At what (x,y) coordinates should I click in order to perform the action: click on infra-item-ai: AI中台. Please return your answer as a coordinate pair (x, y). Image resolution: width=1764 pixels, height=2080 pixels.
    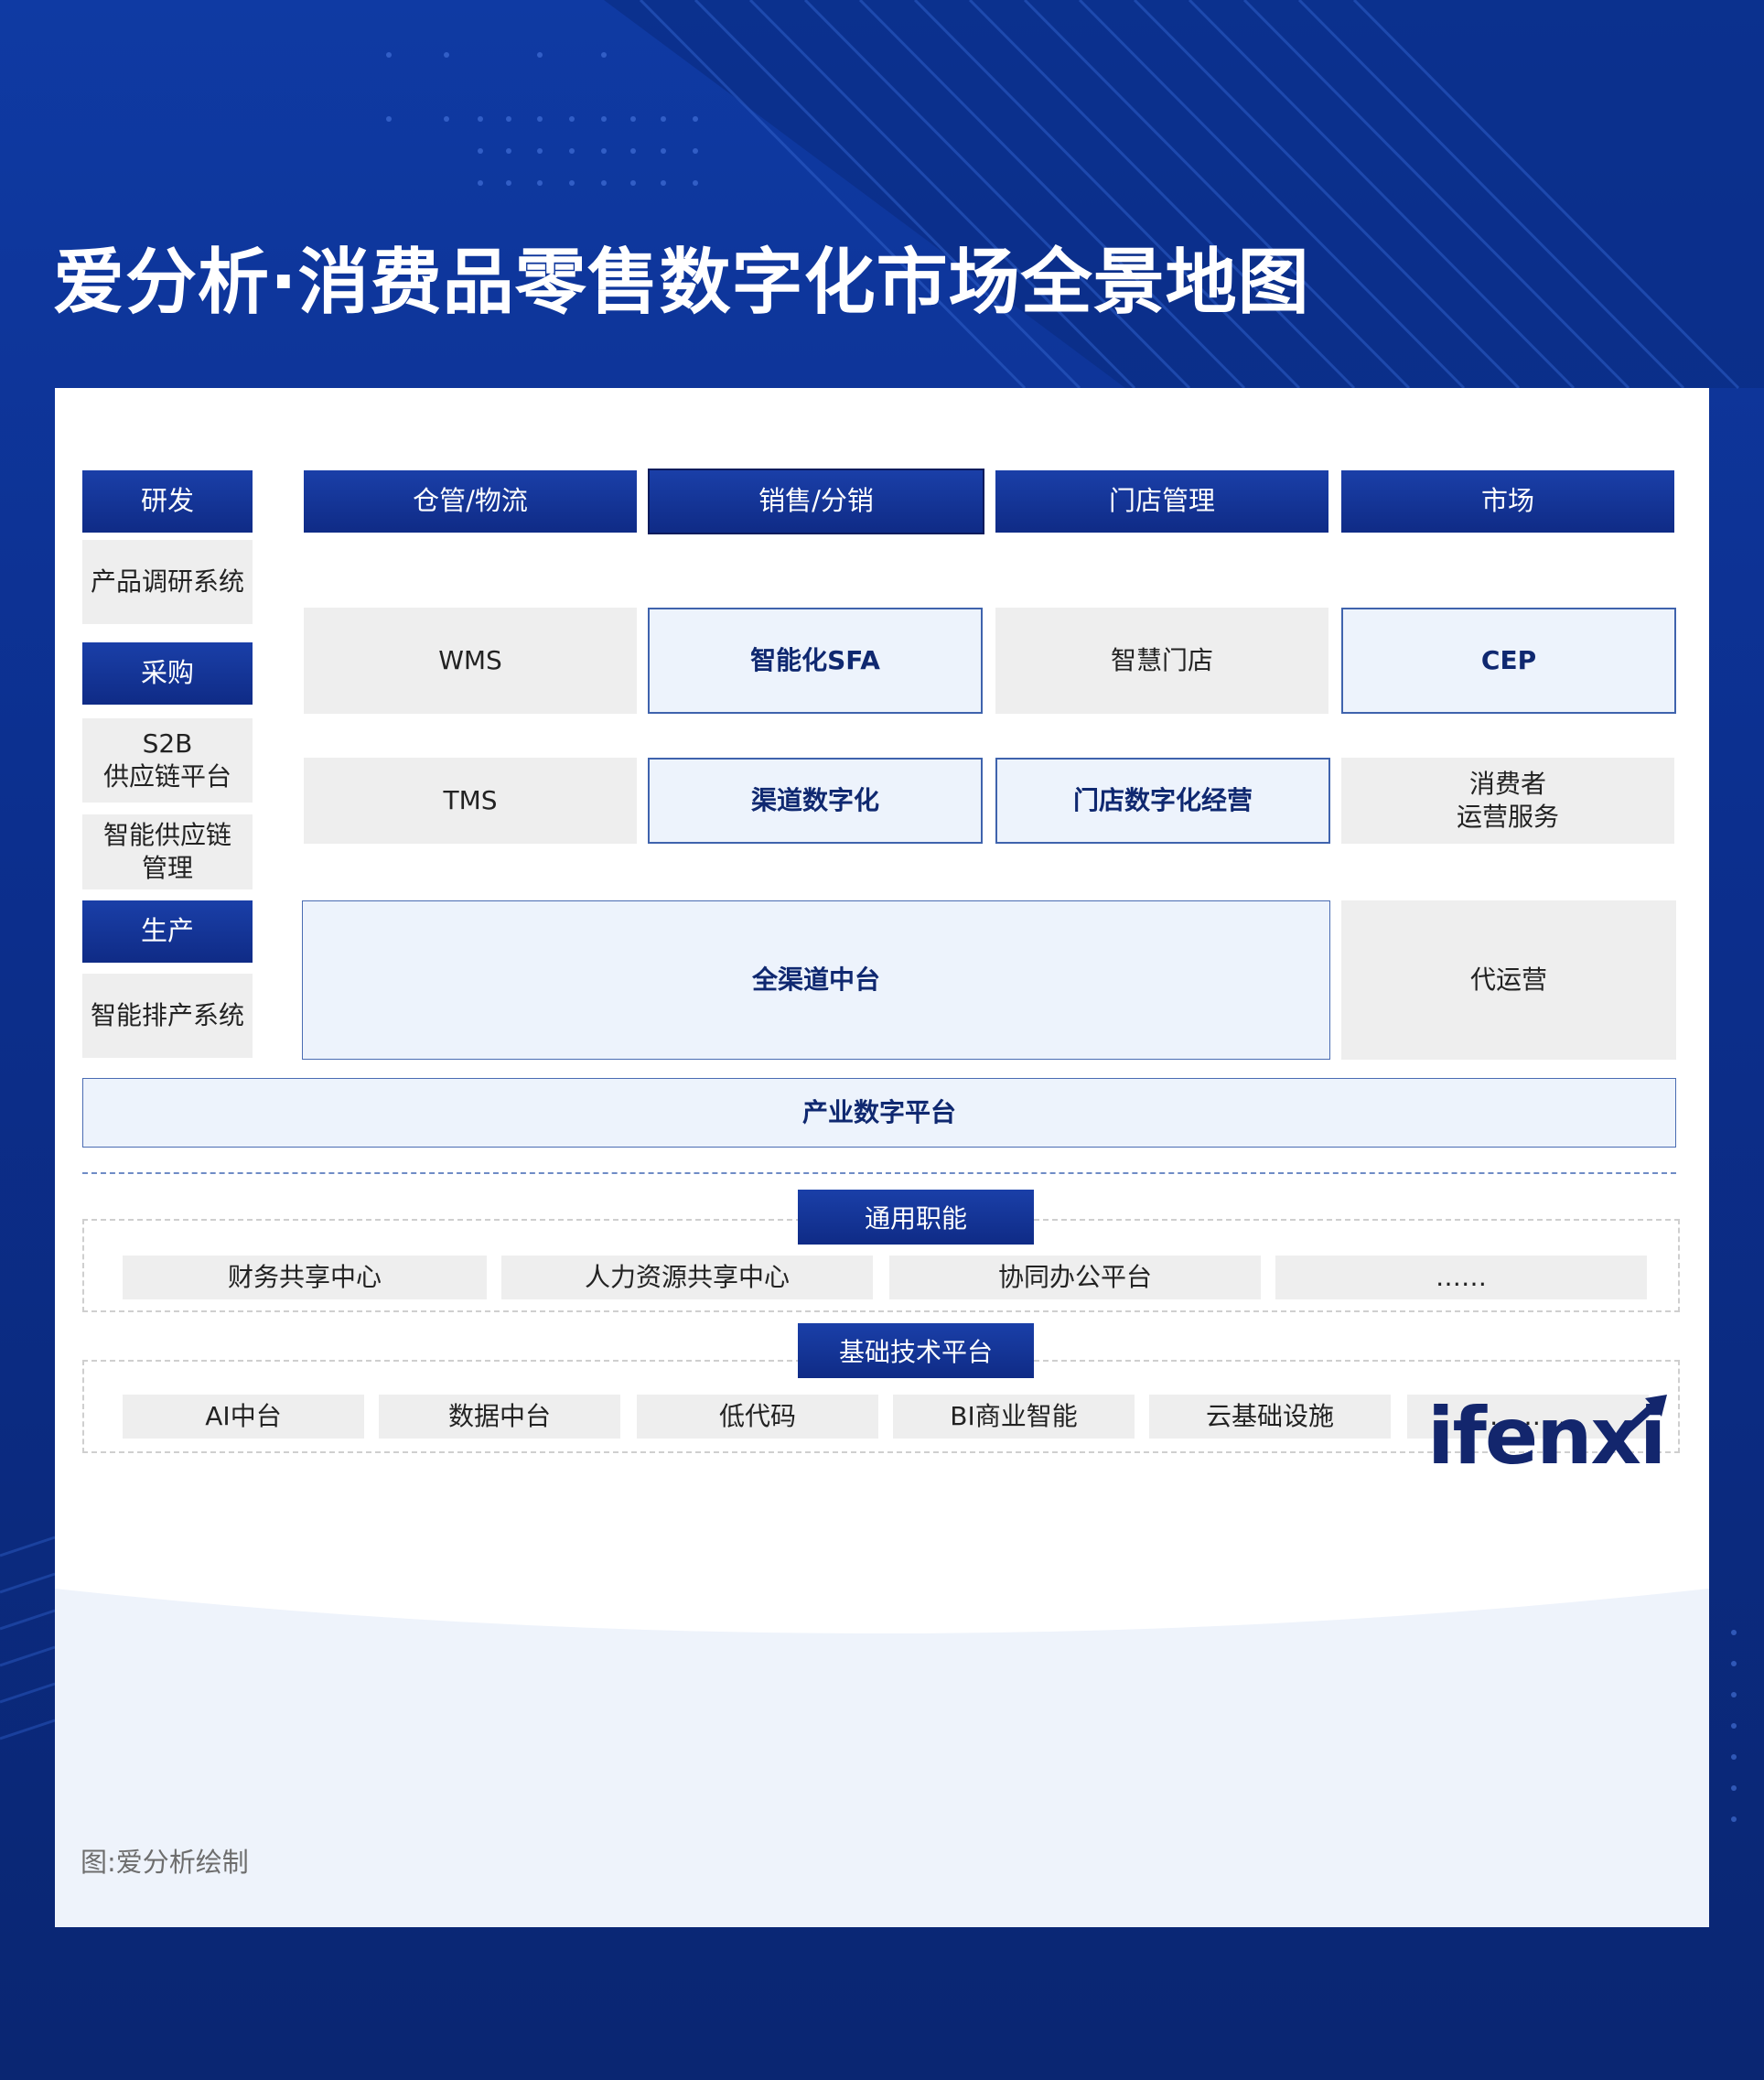
    Looking at the image, I should click on (243, 1417).